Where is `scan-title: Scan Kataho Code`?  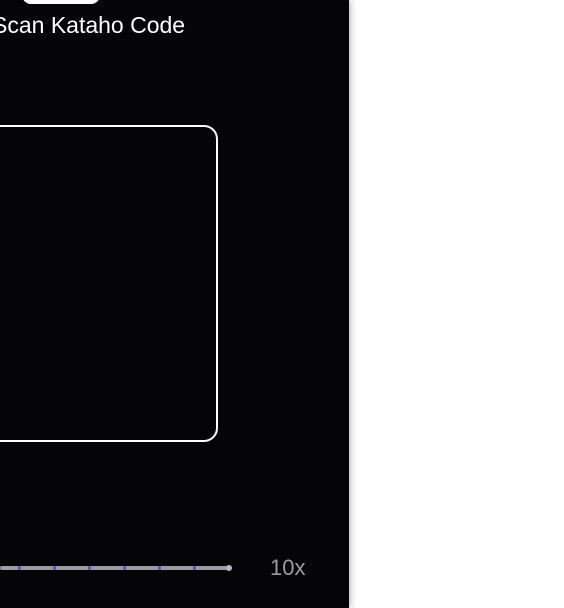 scan-title: Scan Kataho Code is located at coordinates (93, 25).